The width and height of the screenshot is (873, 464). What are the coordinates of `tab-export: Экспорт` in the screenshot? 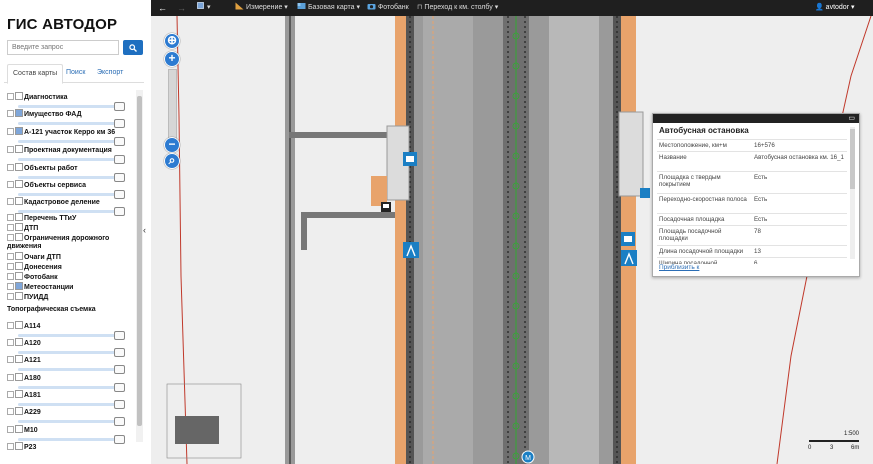 It's located at (110, 73).